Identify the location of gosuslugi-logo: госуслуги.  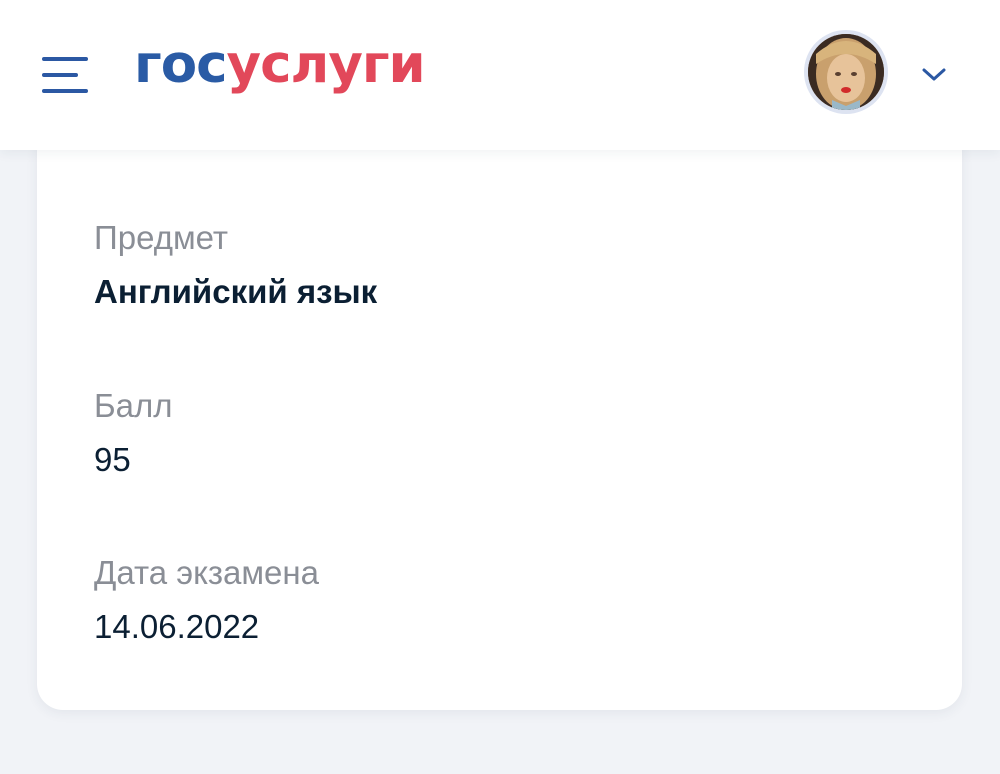
(280, 64).